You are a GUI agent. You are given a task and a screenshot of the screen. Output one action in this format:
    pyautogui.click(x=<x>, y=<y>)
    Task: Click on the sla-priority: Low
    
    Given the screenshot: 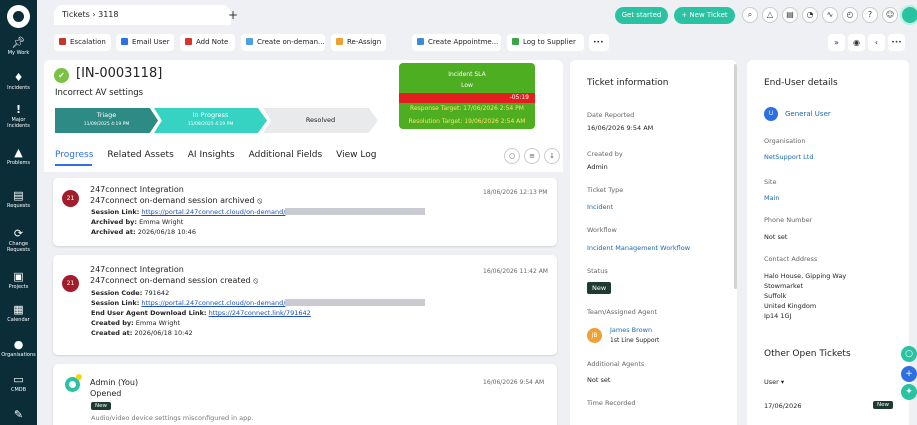 What is the action you would take?
    pyautogui.click(x=467, y=85)
    